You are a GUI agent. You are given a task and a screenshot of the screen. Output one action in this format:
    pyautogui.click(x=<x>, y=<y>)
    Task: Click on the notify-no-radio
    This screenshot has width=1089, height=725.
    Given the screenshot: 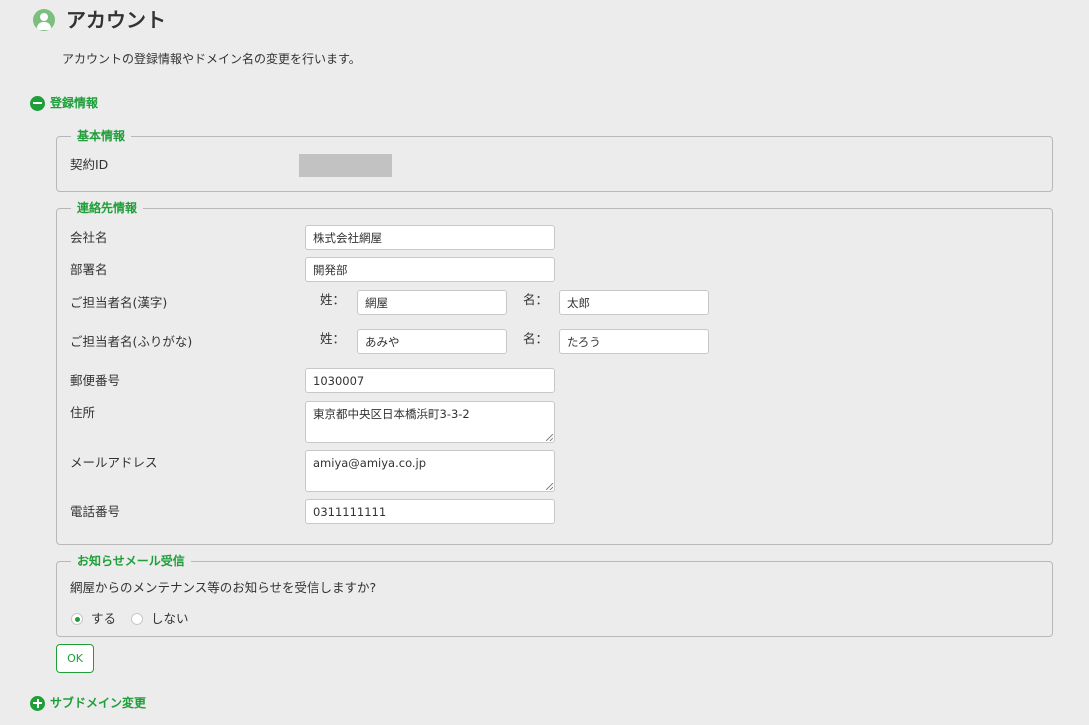 What is the action you would take?
    pyautogui.click(x=137, y=619)
    